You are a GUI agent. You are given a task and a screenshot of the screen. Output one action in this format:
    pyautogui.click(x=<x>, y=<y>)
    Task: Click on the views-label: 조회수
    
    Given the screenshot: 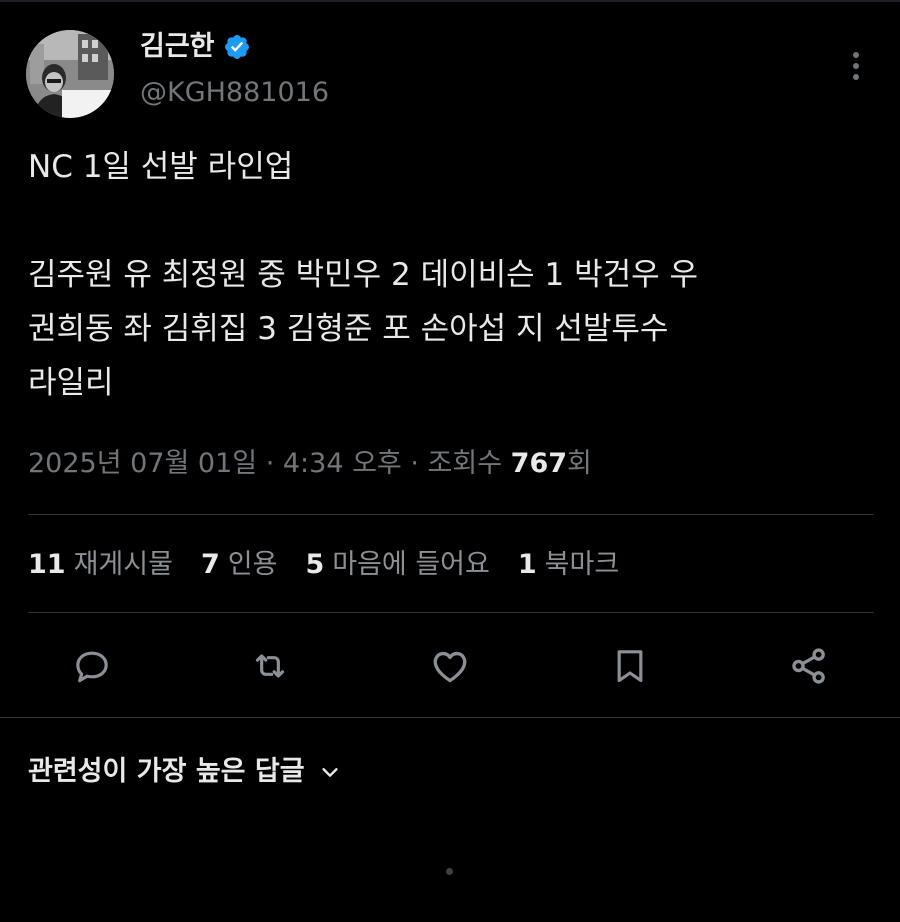 What is the action you would take?
    pyautogui.click(x=465, y=463)
    